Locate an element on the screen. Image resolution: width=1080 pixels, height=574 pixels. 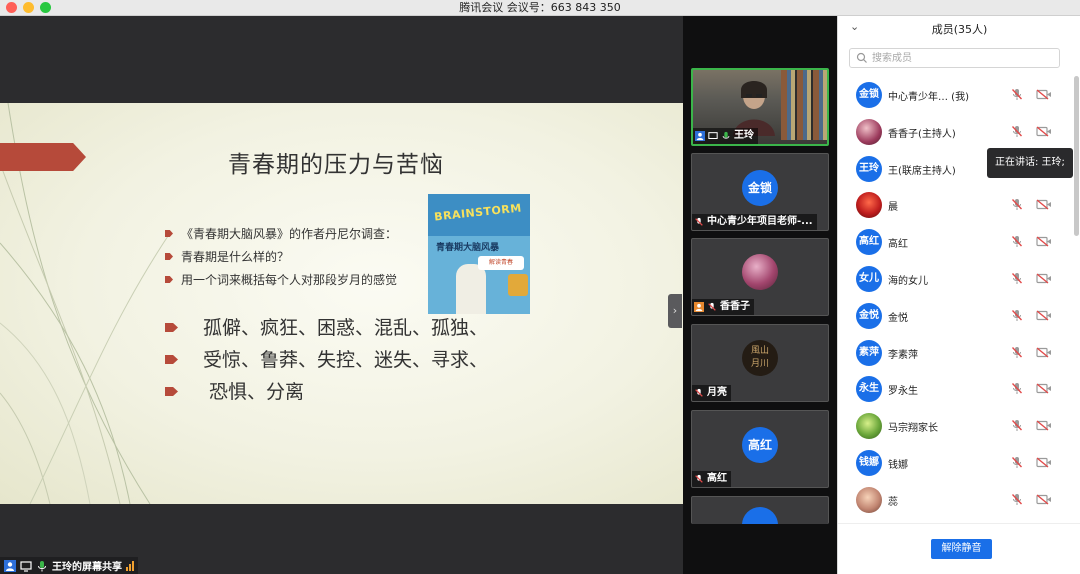
member-name: 晨 is located at coordinates (893, 208).